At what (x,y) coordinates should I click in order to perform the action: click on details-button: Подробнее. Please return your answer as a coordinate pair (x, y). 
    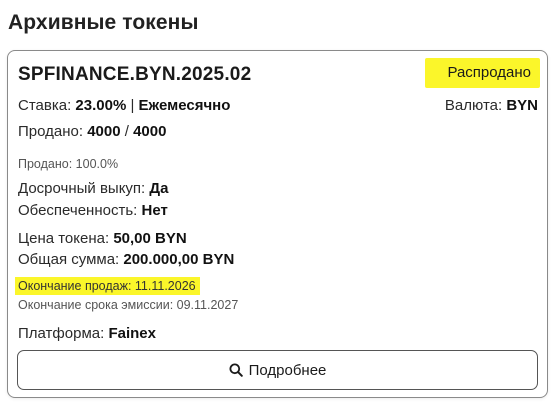
    Looking at the image, I should click on (277, 370).